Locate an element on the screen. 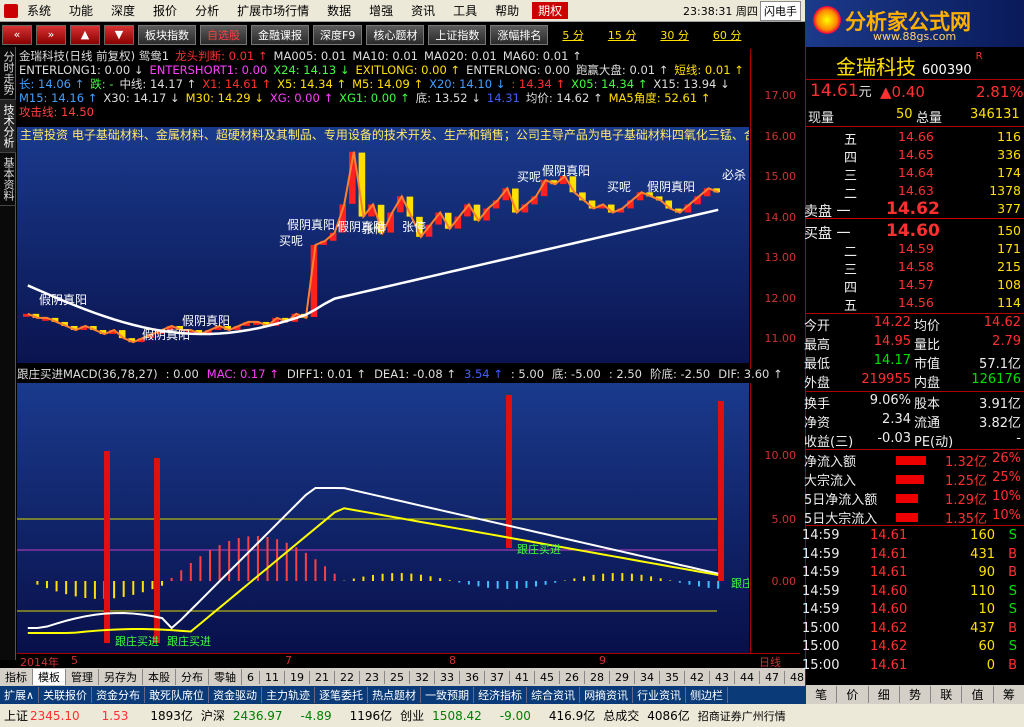 This screenshot has height=727, width=1024. indicator-tab: 36 is located at coordinates (472, 677).